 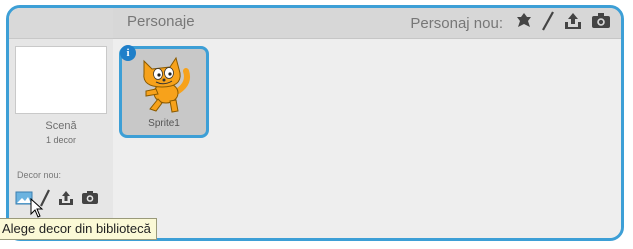 What do you see at coordinates (510, 23) in the screenshot?
I see `new-sprite-toolbar: Personaj nou:` at bounding box center [510, 23].